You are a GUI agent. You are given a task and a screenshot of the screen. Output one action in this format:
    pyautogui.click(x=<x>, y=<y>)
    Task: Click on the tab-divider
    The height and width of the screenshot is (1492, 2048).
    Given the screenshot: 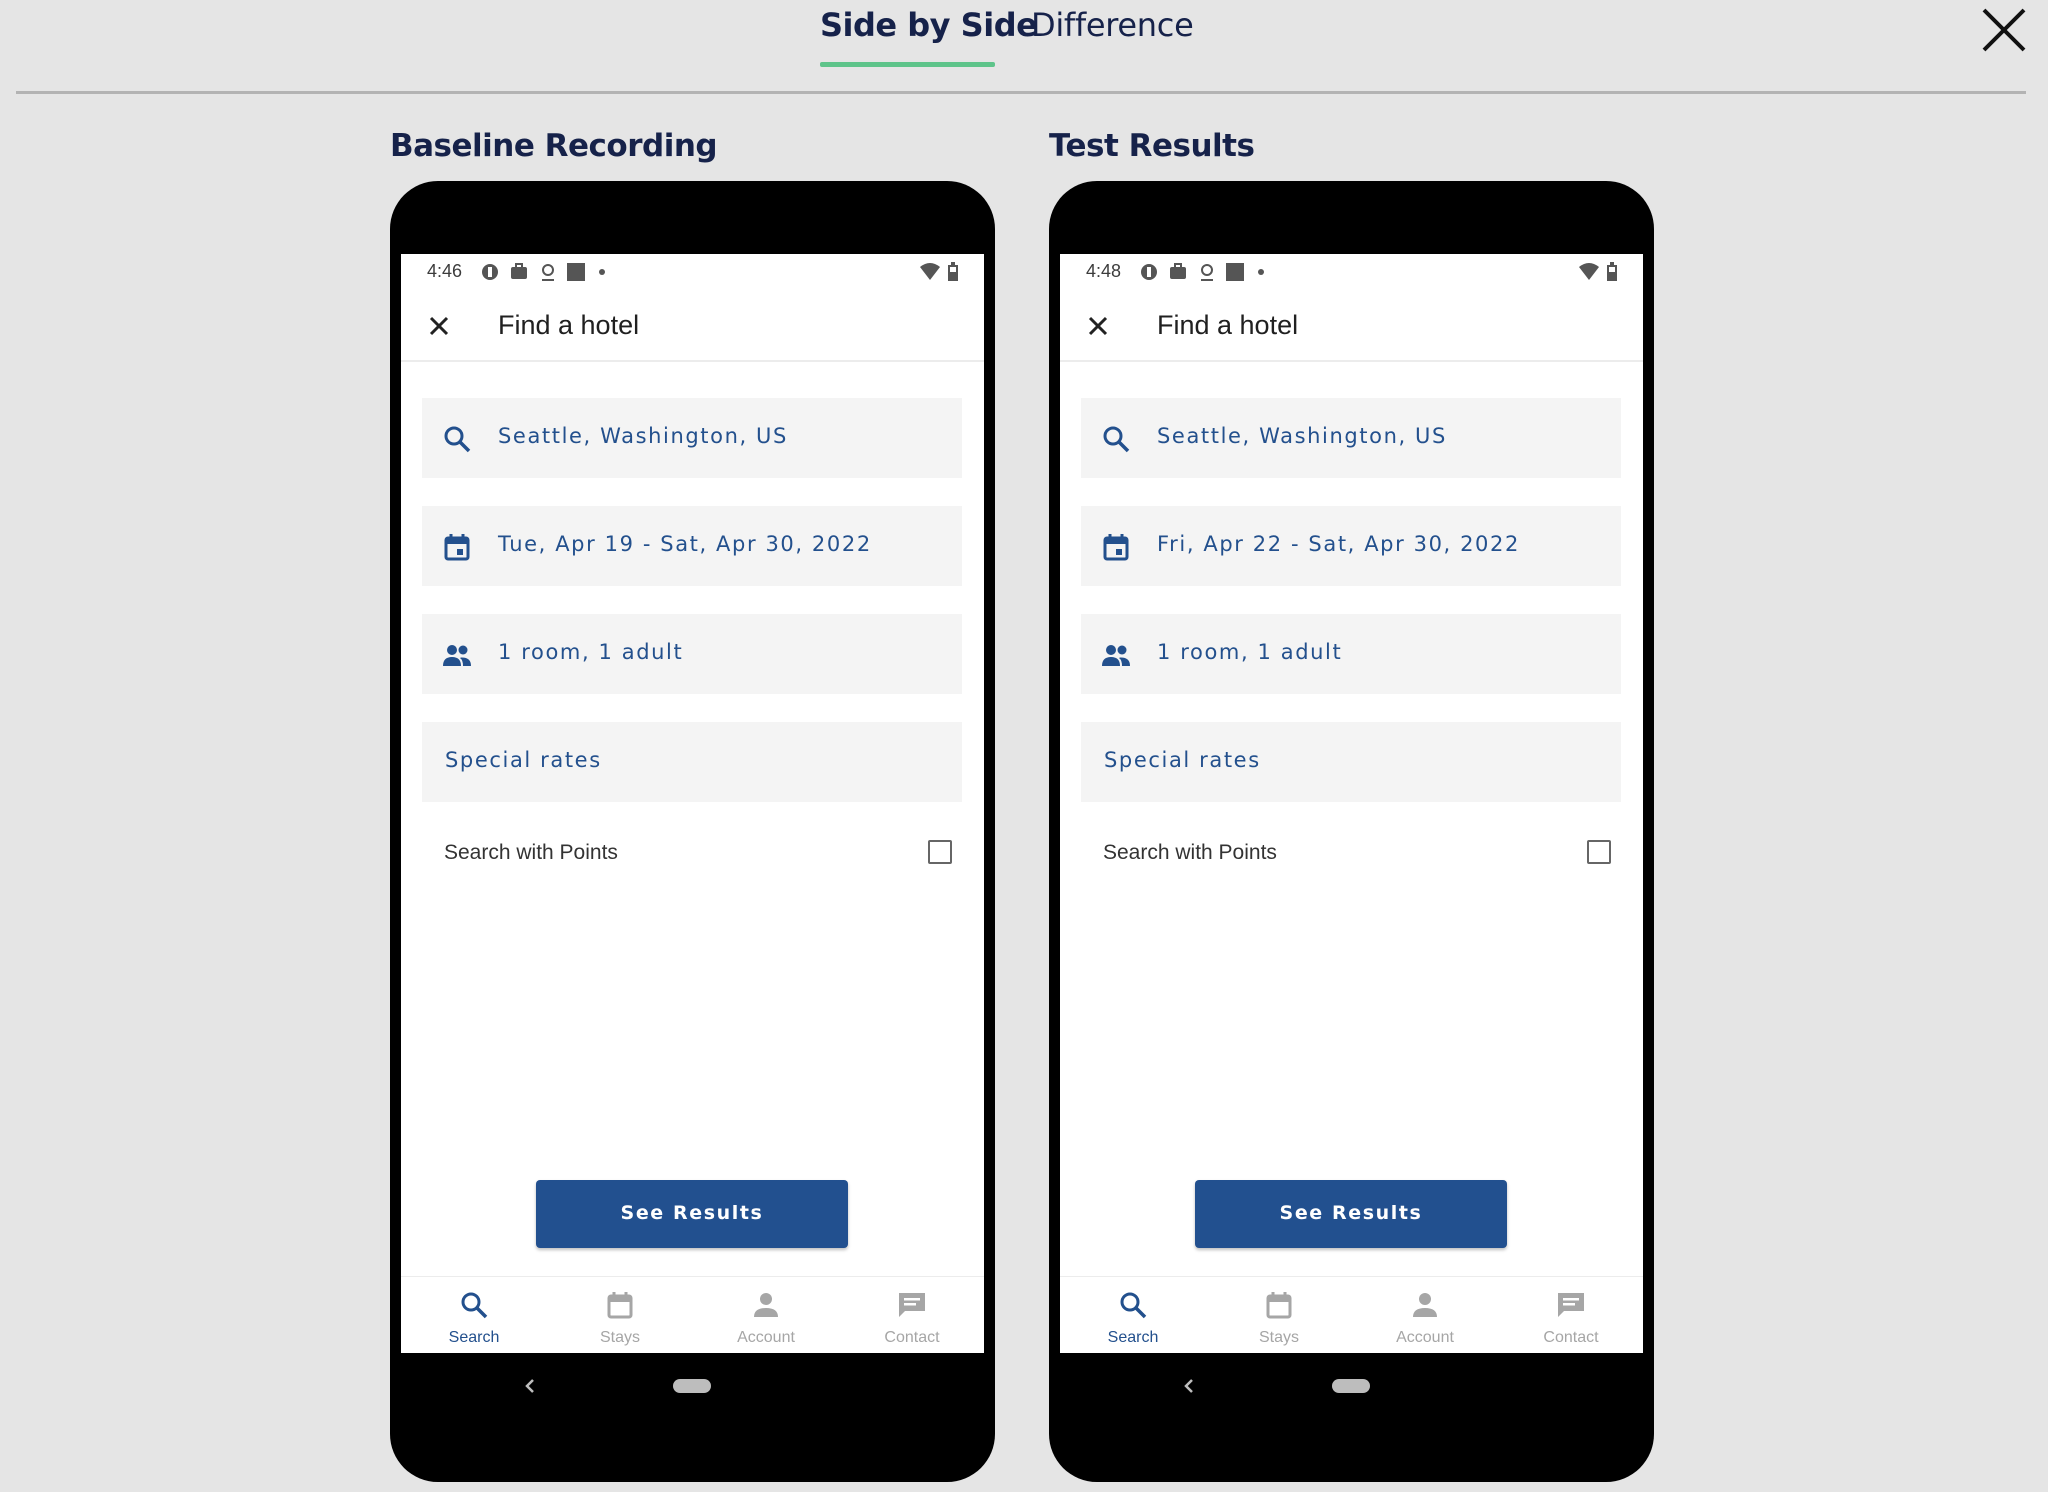 What is the action you would take?
    pyautogui.click(x=1021, y=92)
    